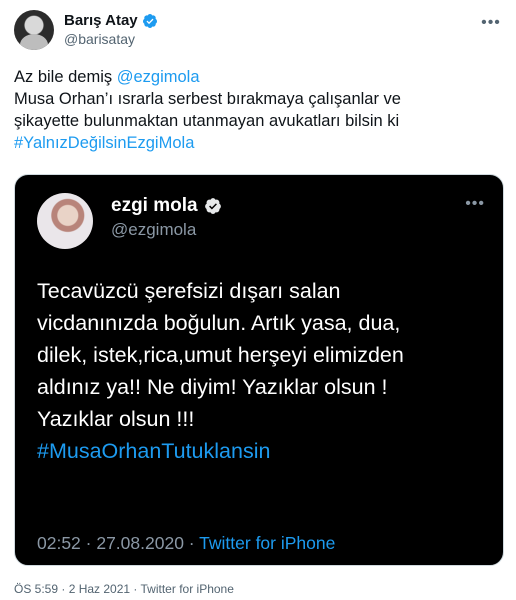 Image resolution: width=516 pixels, height=600 pixels. Describe the element at coordinates (65, 77) in the screenshot. I see `tweet-line-text: Az bile demiş` at that location.